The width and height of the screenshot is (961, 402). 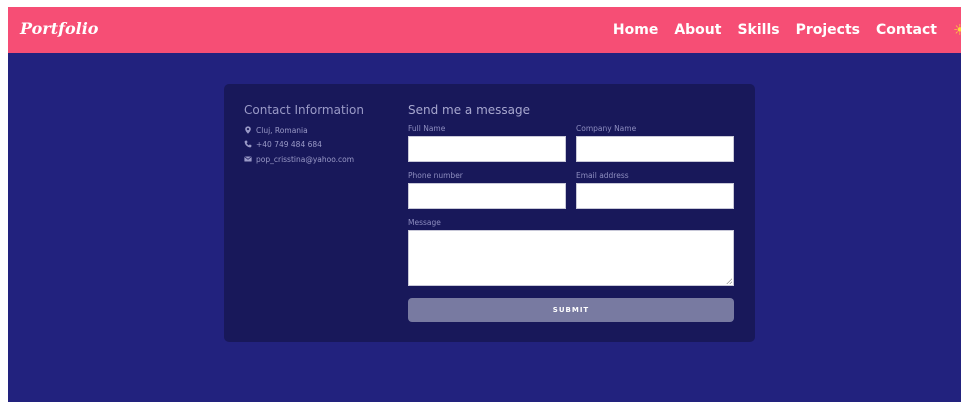 I want to click on nav-link-projects: Projects, so click(x=828, y=30).